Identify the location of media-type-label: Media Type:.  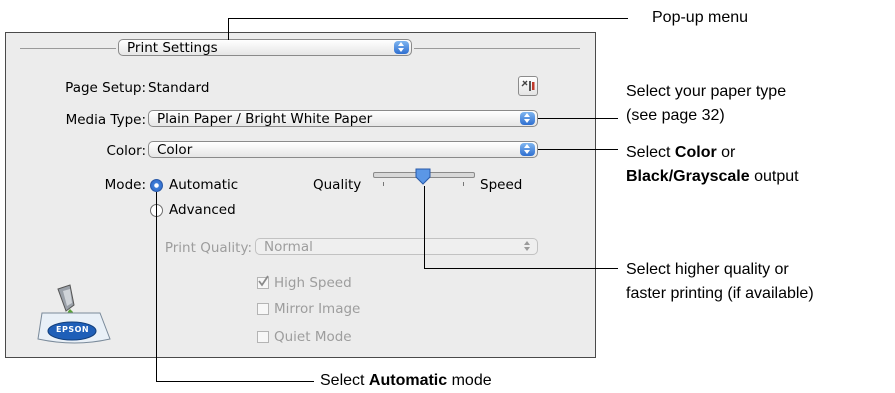
(105, 120).